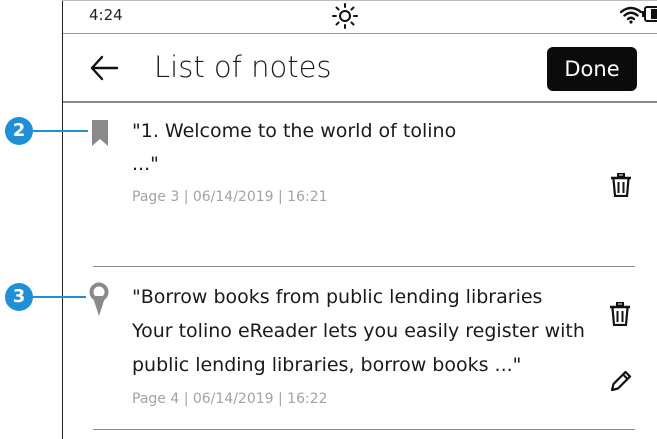 The height and width of the screenshot is (439, 657). I want to click on brightness-icon, so click(345, 16).